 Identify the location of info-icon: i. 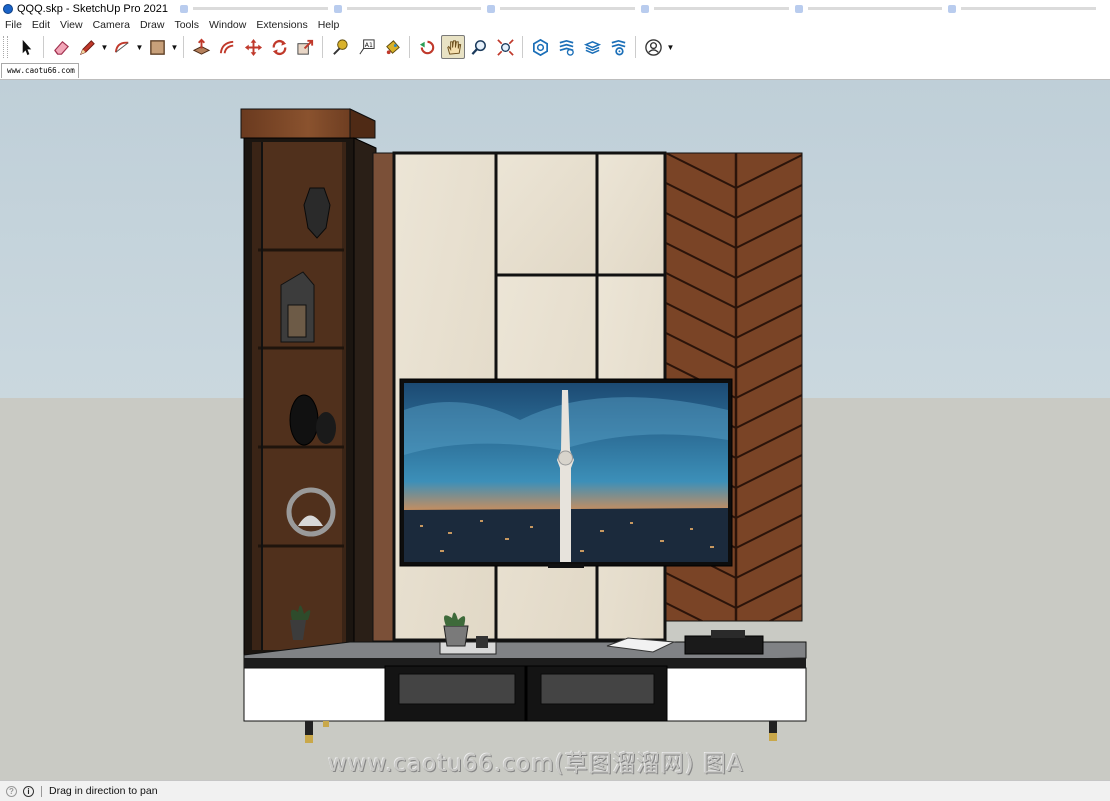
(28, 791).